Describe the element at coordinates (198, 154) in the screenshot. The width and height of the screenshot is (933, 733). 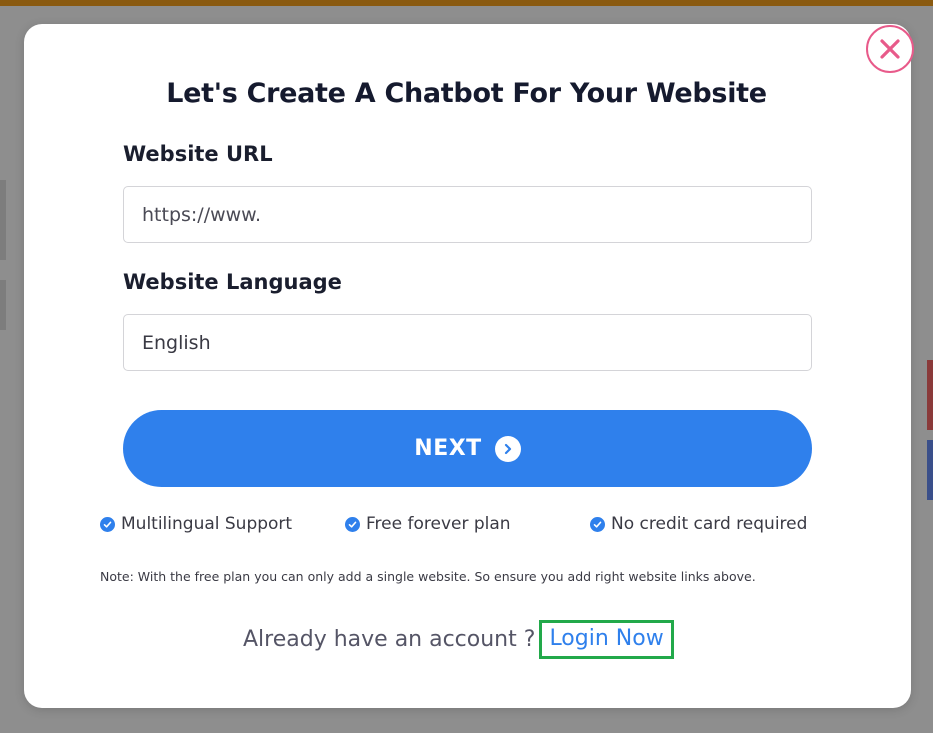
I see `website-url-label: Website URL` at that location.